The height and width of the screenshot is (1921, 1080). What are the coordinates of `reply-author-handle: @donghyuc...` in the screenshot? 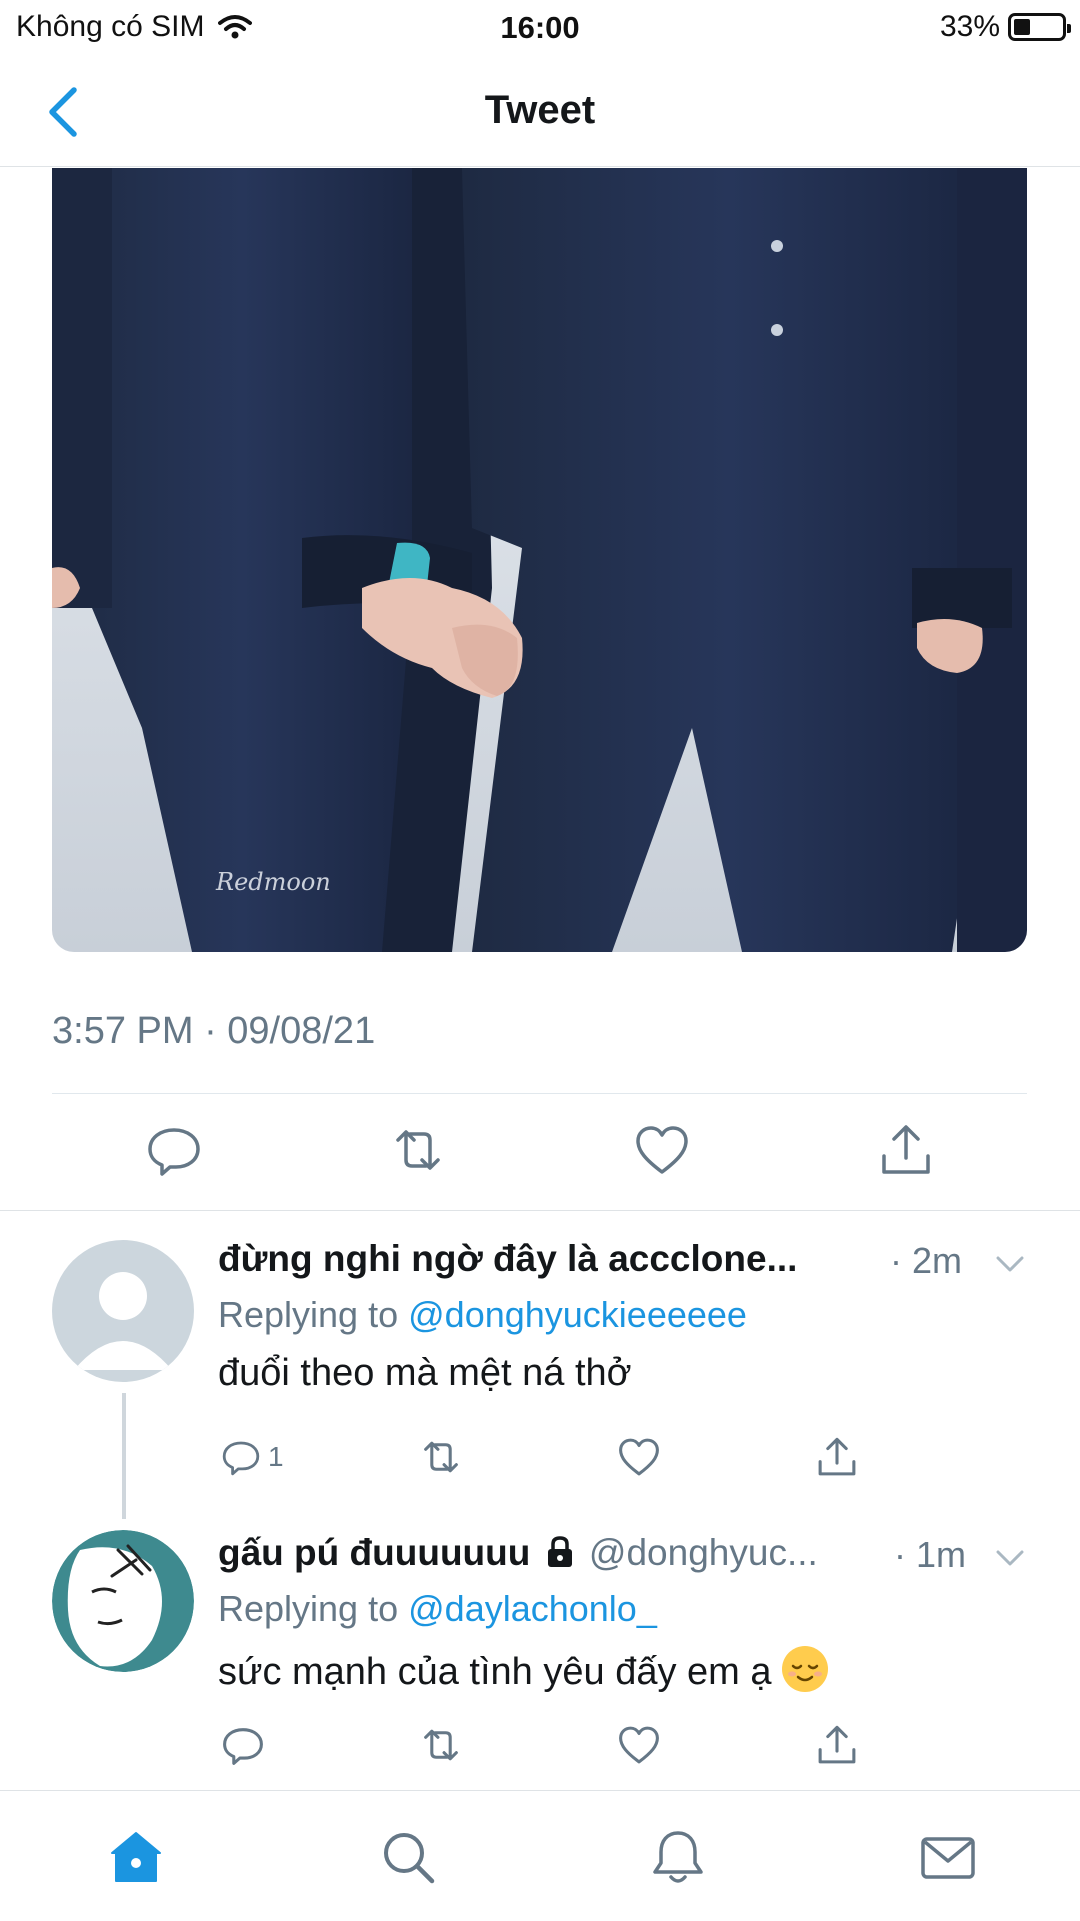 It's located at (703, 1552).